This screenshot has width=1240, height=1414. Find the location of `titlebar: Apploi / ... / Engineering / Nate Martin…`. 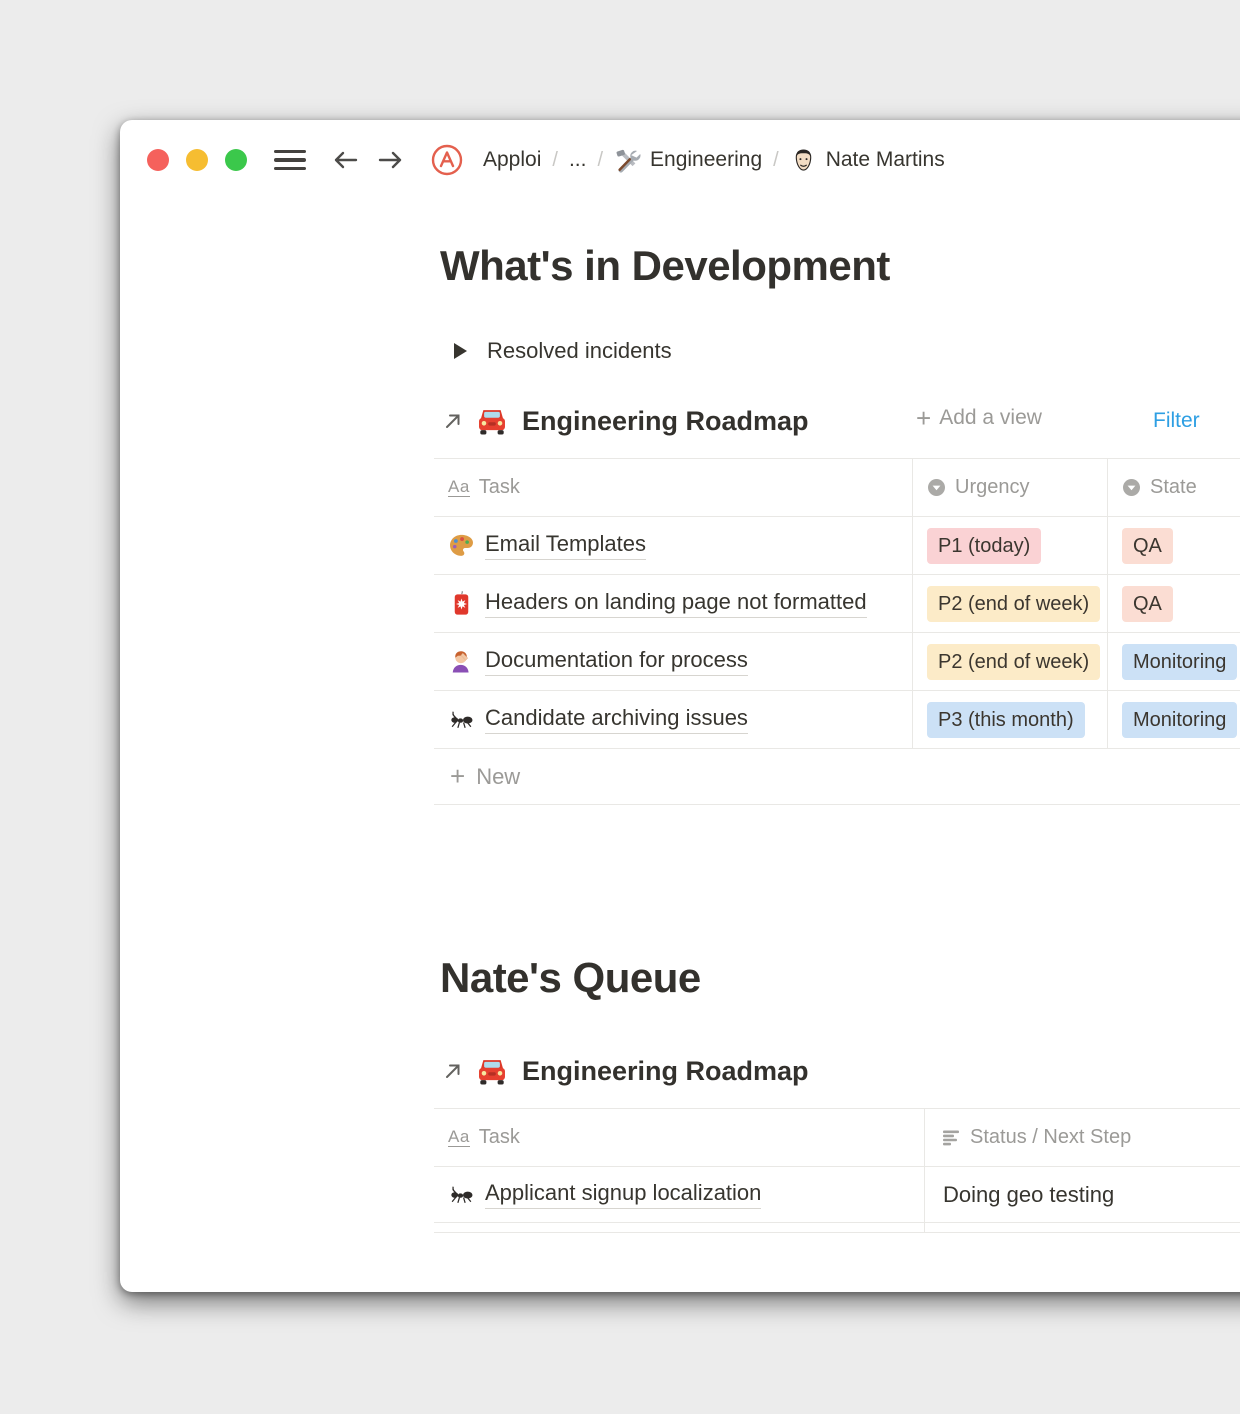

titlebar: Apploi / ... / Engineering / Nate Martin… is located at coordinates (546, 160).